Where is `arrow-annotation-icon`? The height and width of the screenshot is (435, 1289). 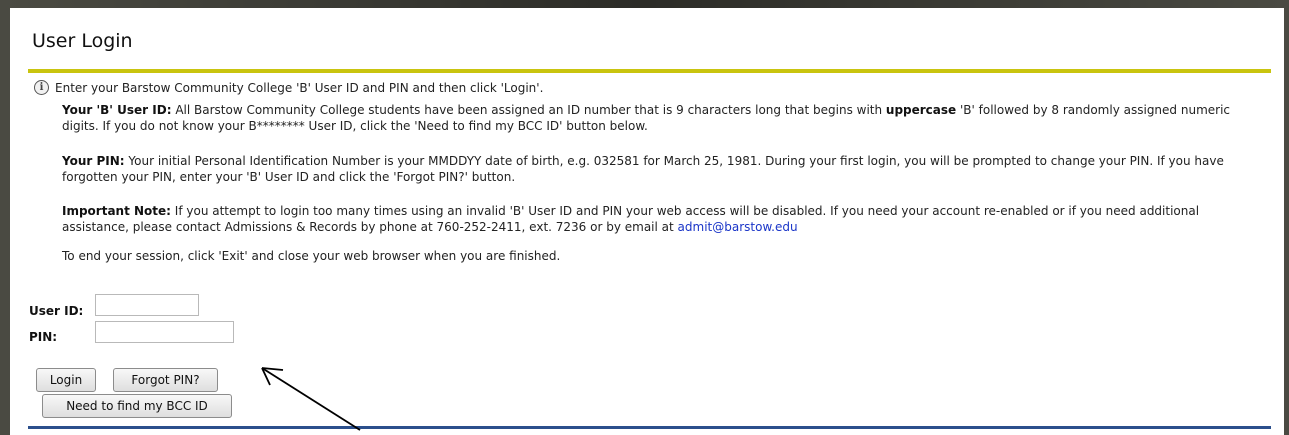 arrow-annotation-icon is located at coordinates (311, 399).